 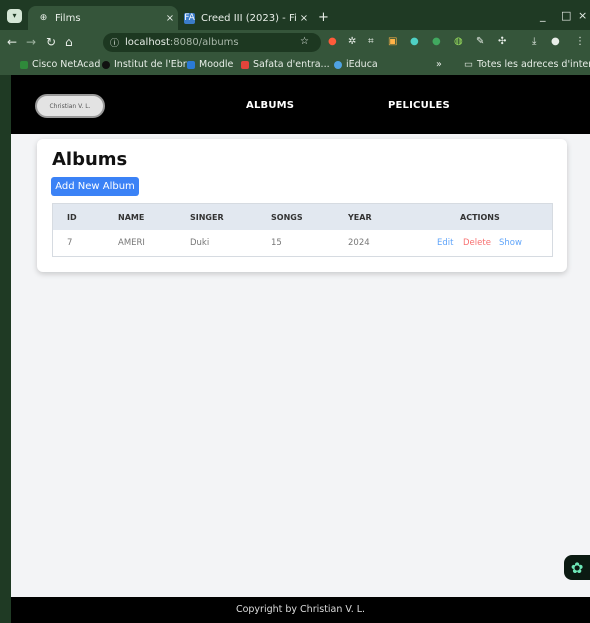 I want to click on tab-films: ⊕ Films ×, so click(x=103, y=18).